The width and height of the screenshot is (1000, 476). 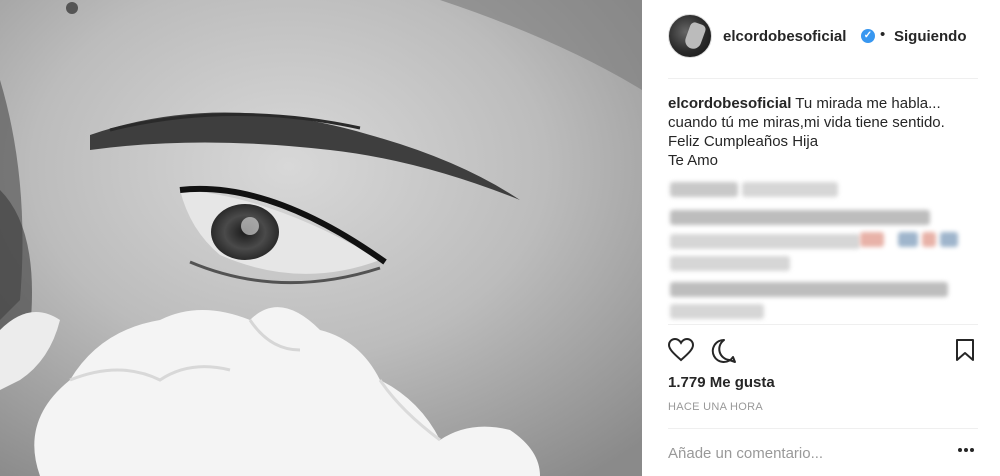 I want to click on footer-divider, so click(x=823, y=428).